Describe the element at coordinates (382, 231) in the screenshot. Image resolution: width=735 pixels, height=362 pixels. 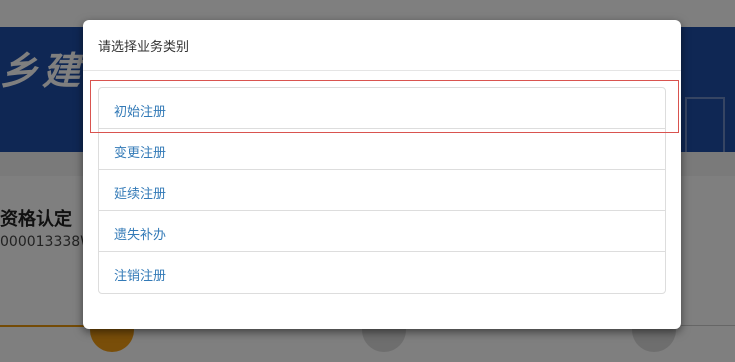
I see `option-loss-reissue: 遗失补办` at that location.